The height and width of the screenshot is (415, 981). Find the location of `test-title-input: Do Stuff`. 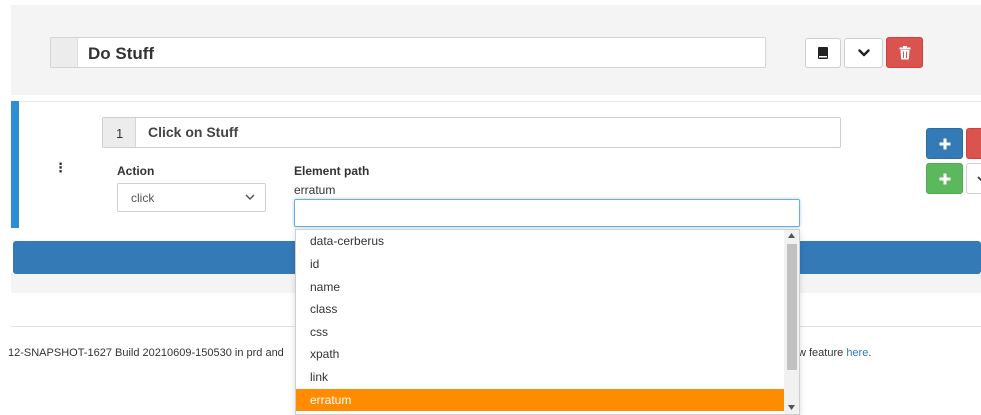

test-title-input: Do Stuff is located at coordinates (408, 52).